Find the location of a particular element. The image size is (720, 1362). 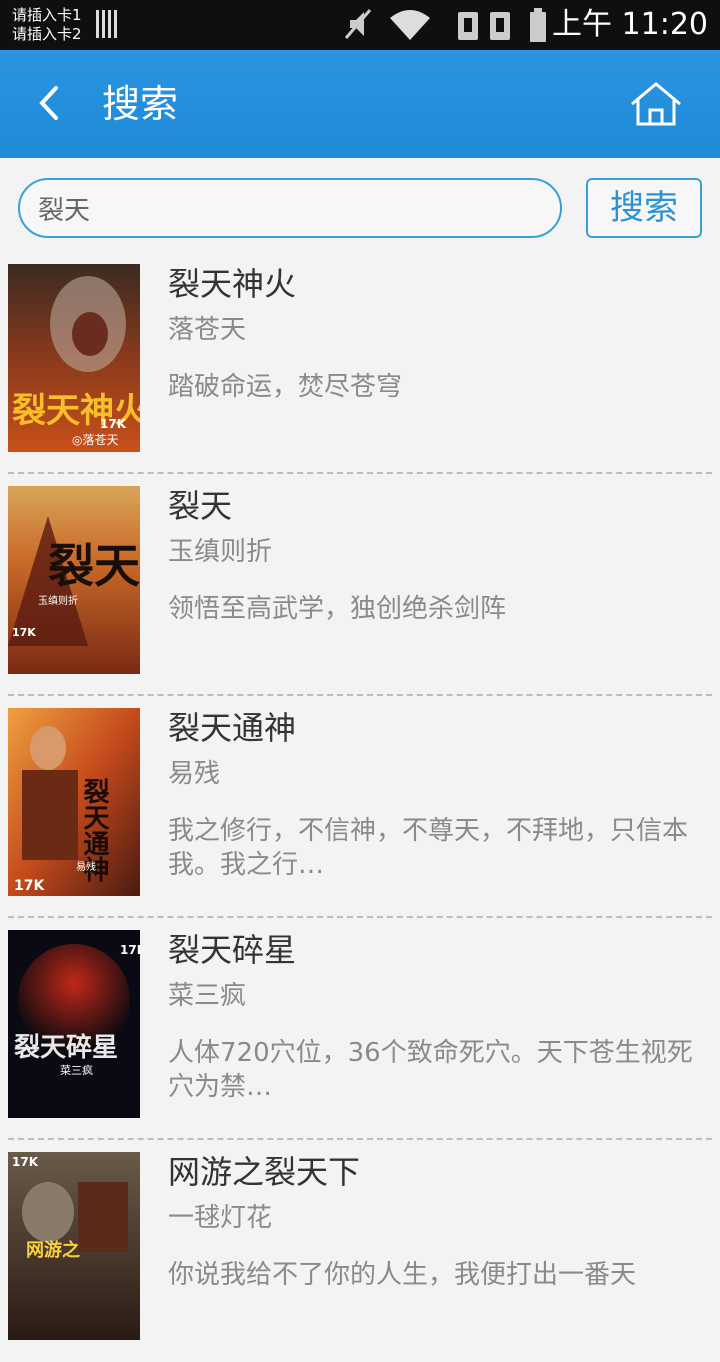

mute-icon is located at coordinates (358, 24).